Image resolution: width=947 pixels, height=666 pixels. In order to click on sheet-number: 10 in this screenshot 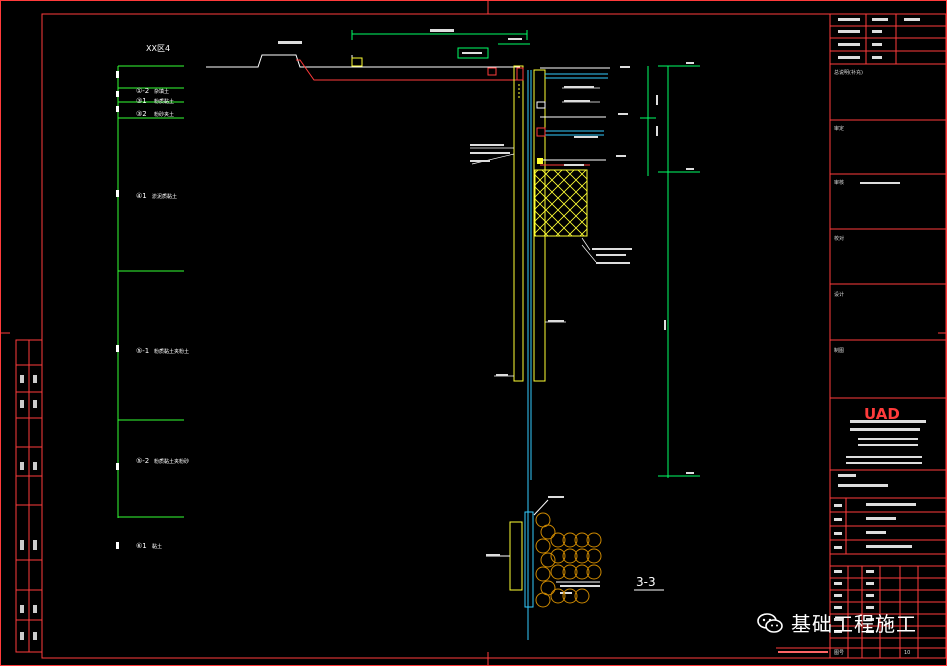, I will do `click(907, 653)`.